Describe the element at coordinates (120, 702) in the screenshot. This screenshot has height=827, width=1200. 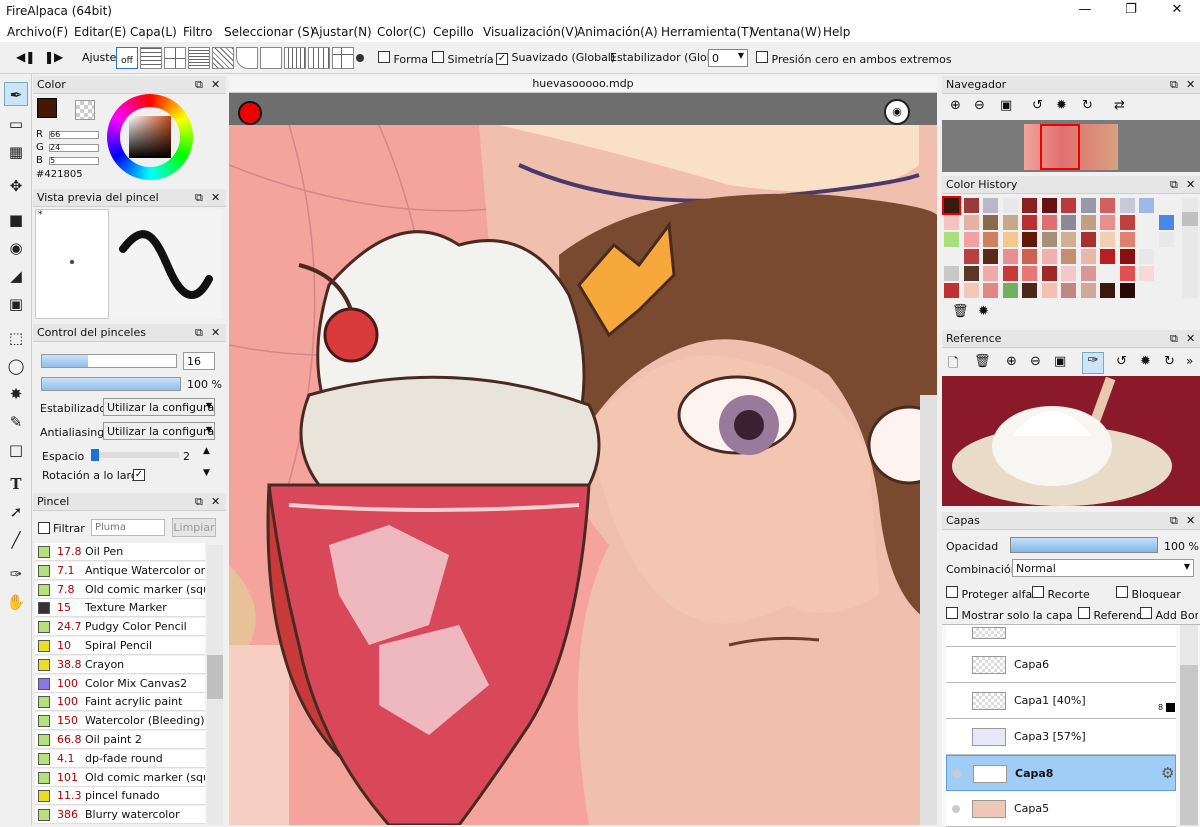
I see `brush-list-item: 100 Faint acrylic paint` at that location.